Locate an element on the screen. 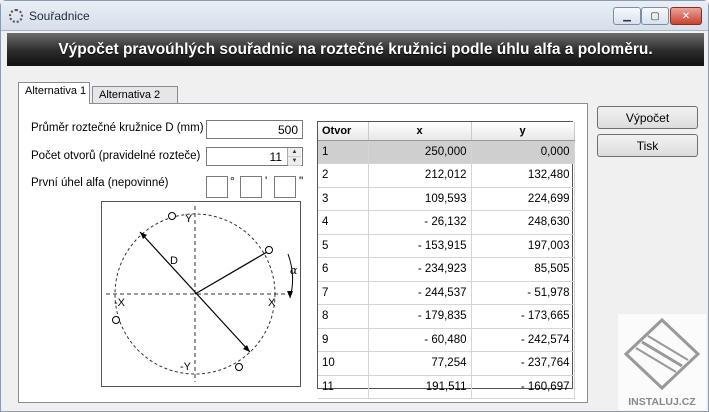  diagram-svg: Y -Y X -X D α is located at coordinates (202, 294).